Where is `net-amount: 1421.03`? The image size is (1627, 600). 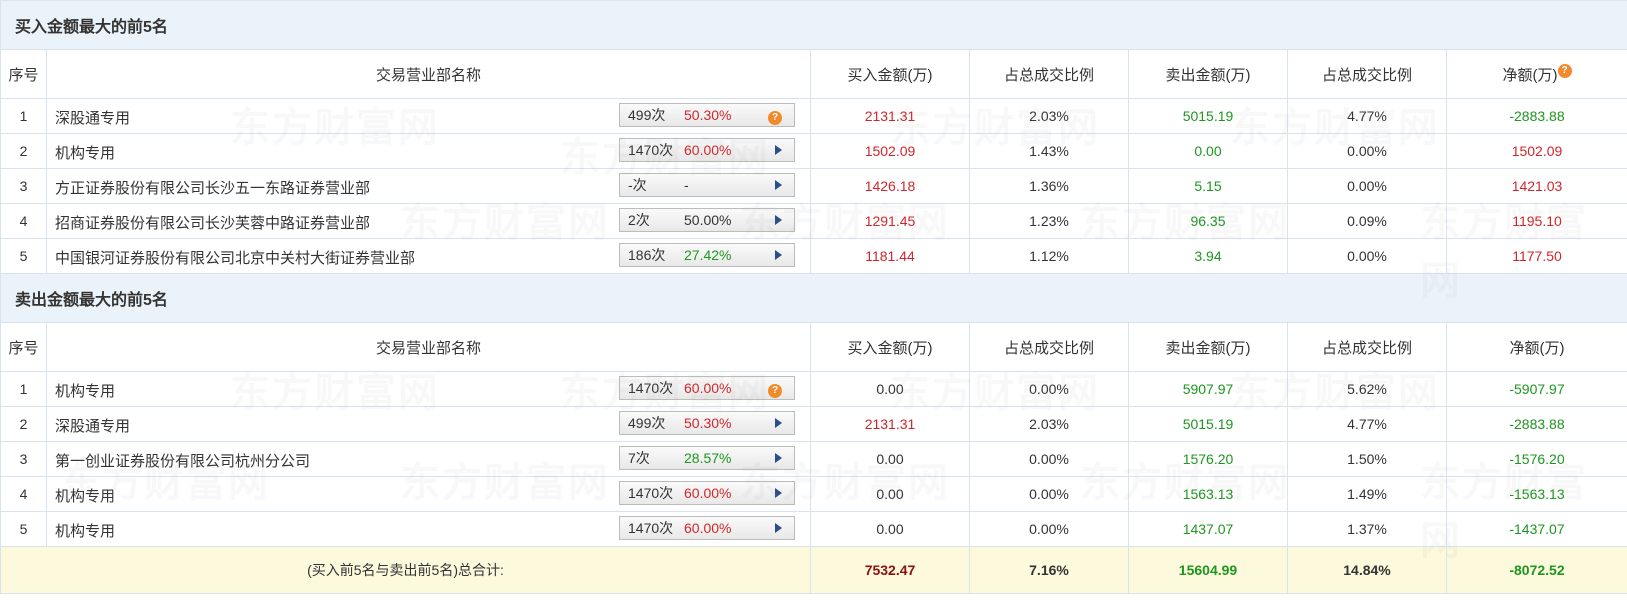
net-amount: 1421.03 is located at coordinates (1536, 186).